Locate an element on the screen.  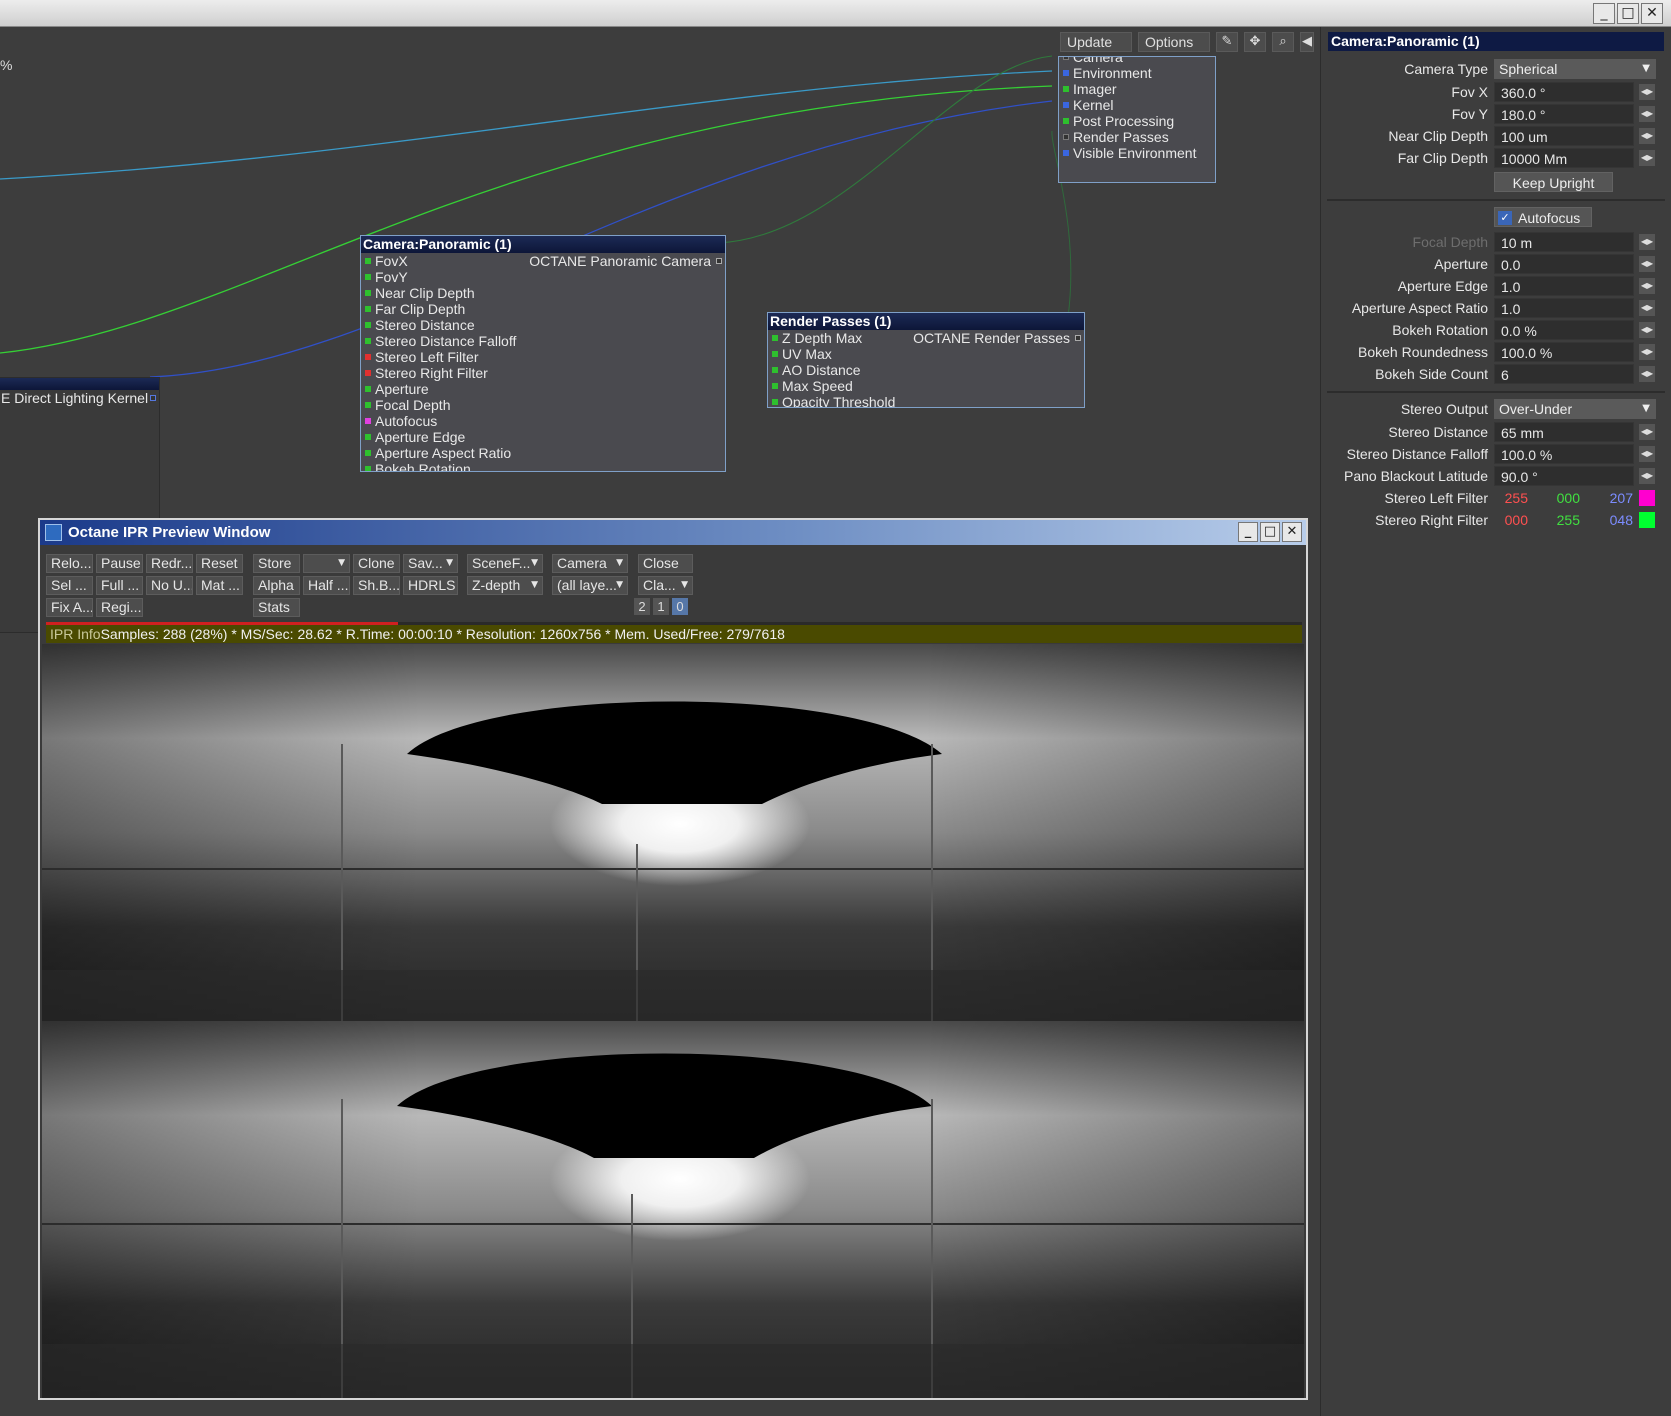
left-filter-swatch is located at coordinates (1647, 498).